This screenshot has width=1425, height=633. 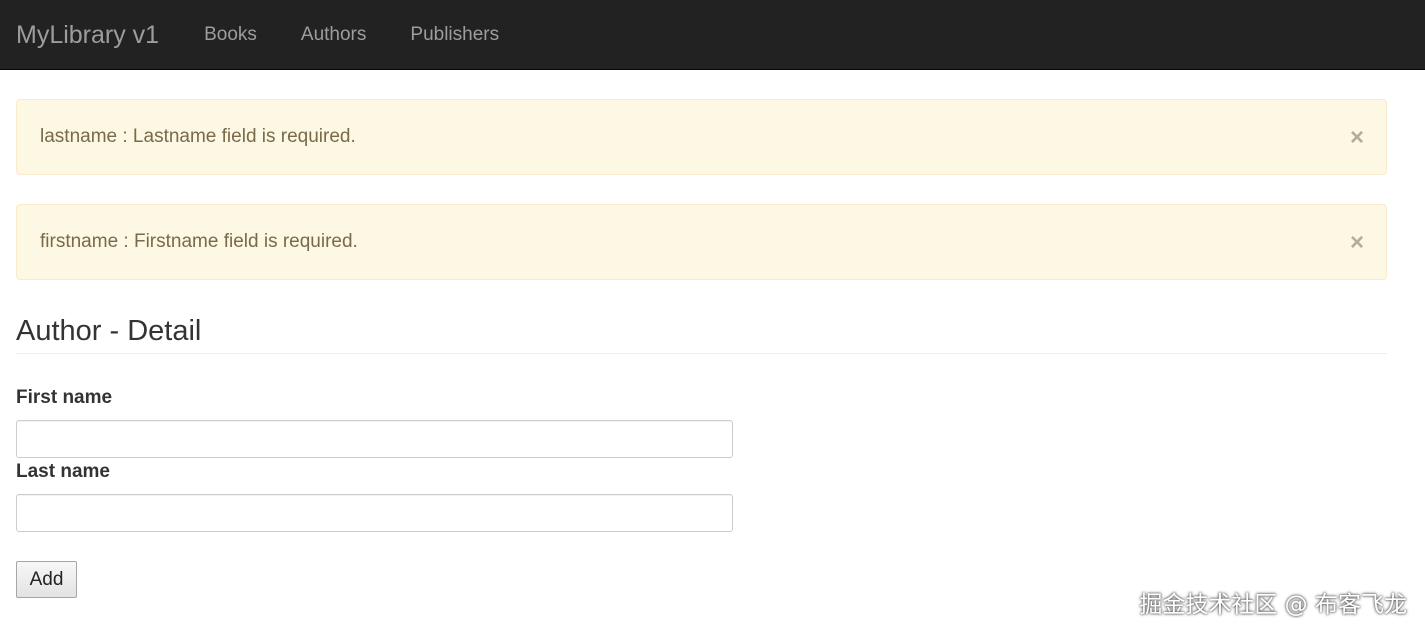 I want to click on add-button: Add, so click(x=46, y=579).